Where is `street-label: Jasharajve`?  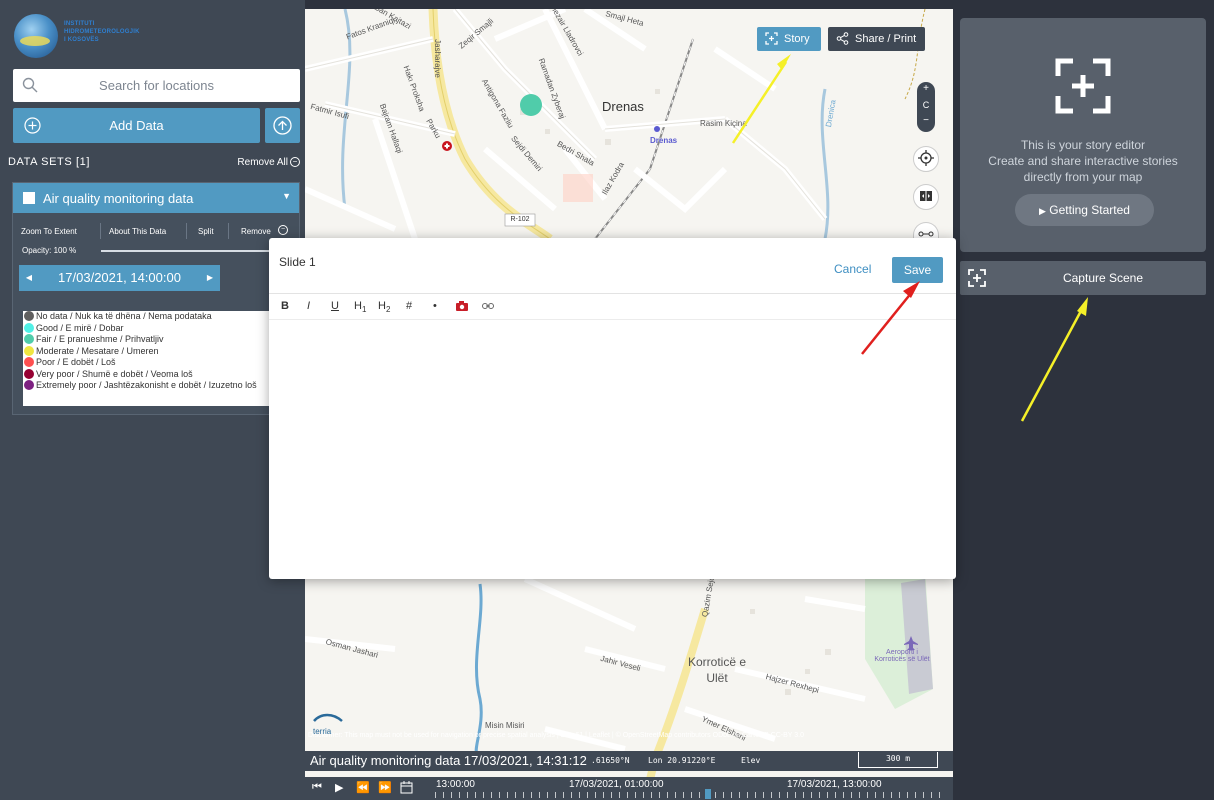
street-label: Jasharajve is located at coordinates (437, 58).